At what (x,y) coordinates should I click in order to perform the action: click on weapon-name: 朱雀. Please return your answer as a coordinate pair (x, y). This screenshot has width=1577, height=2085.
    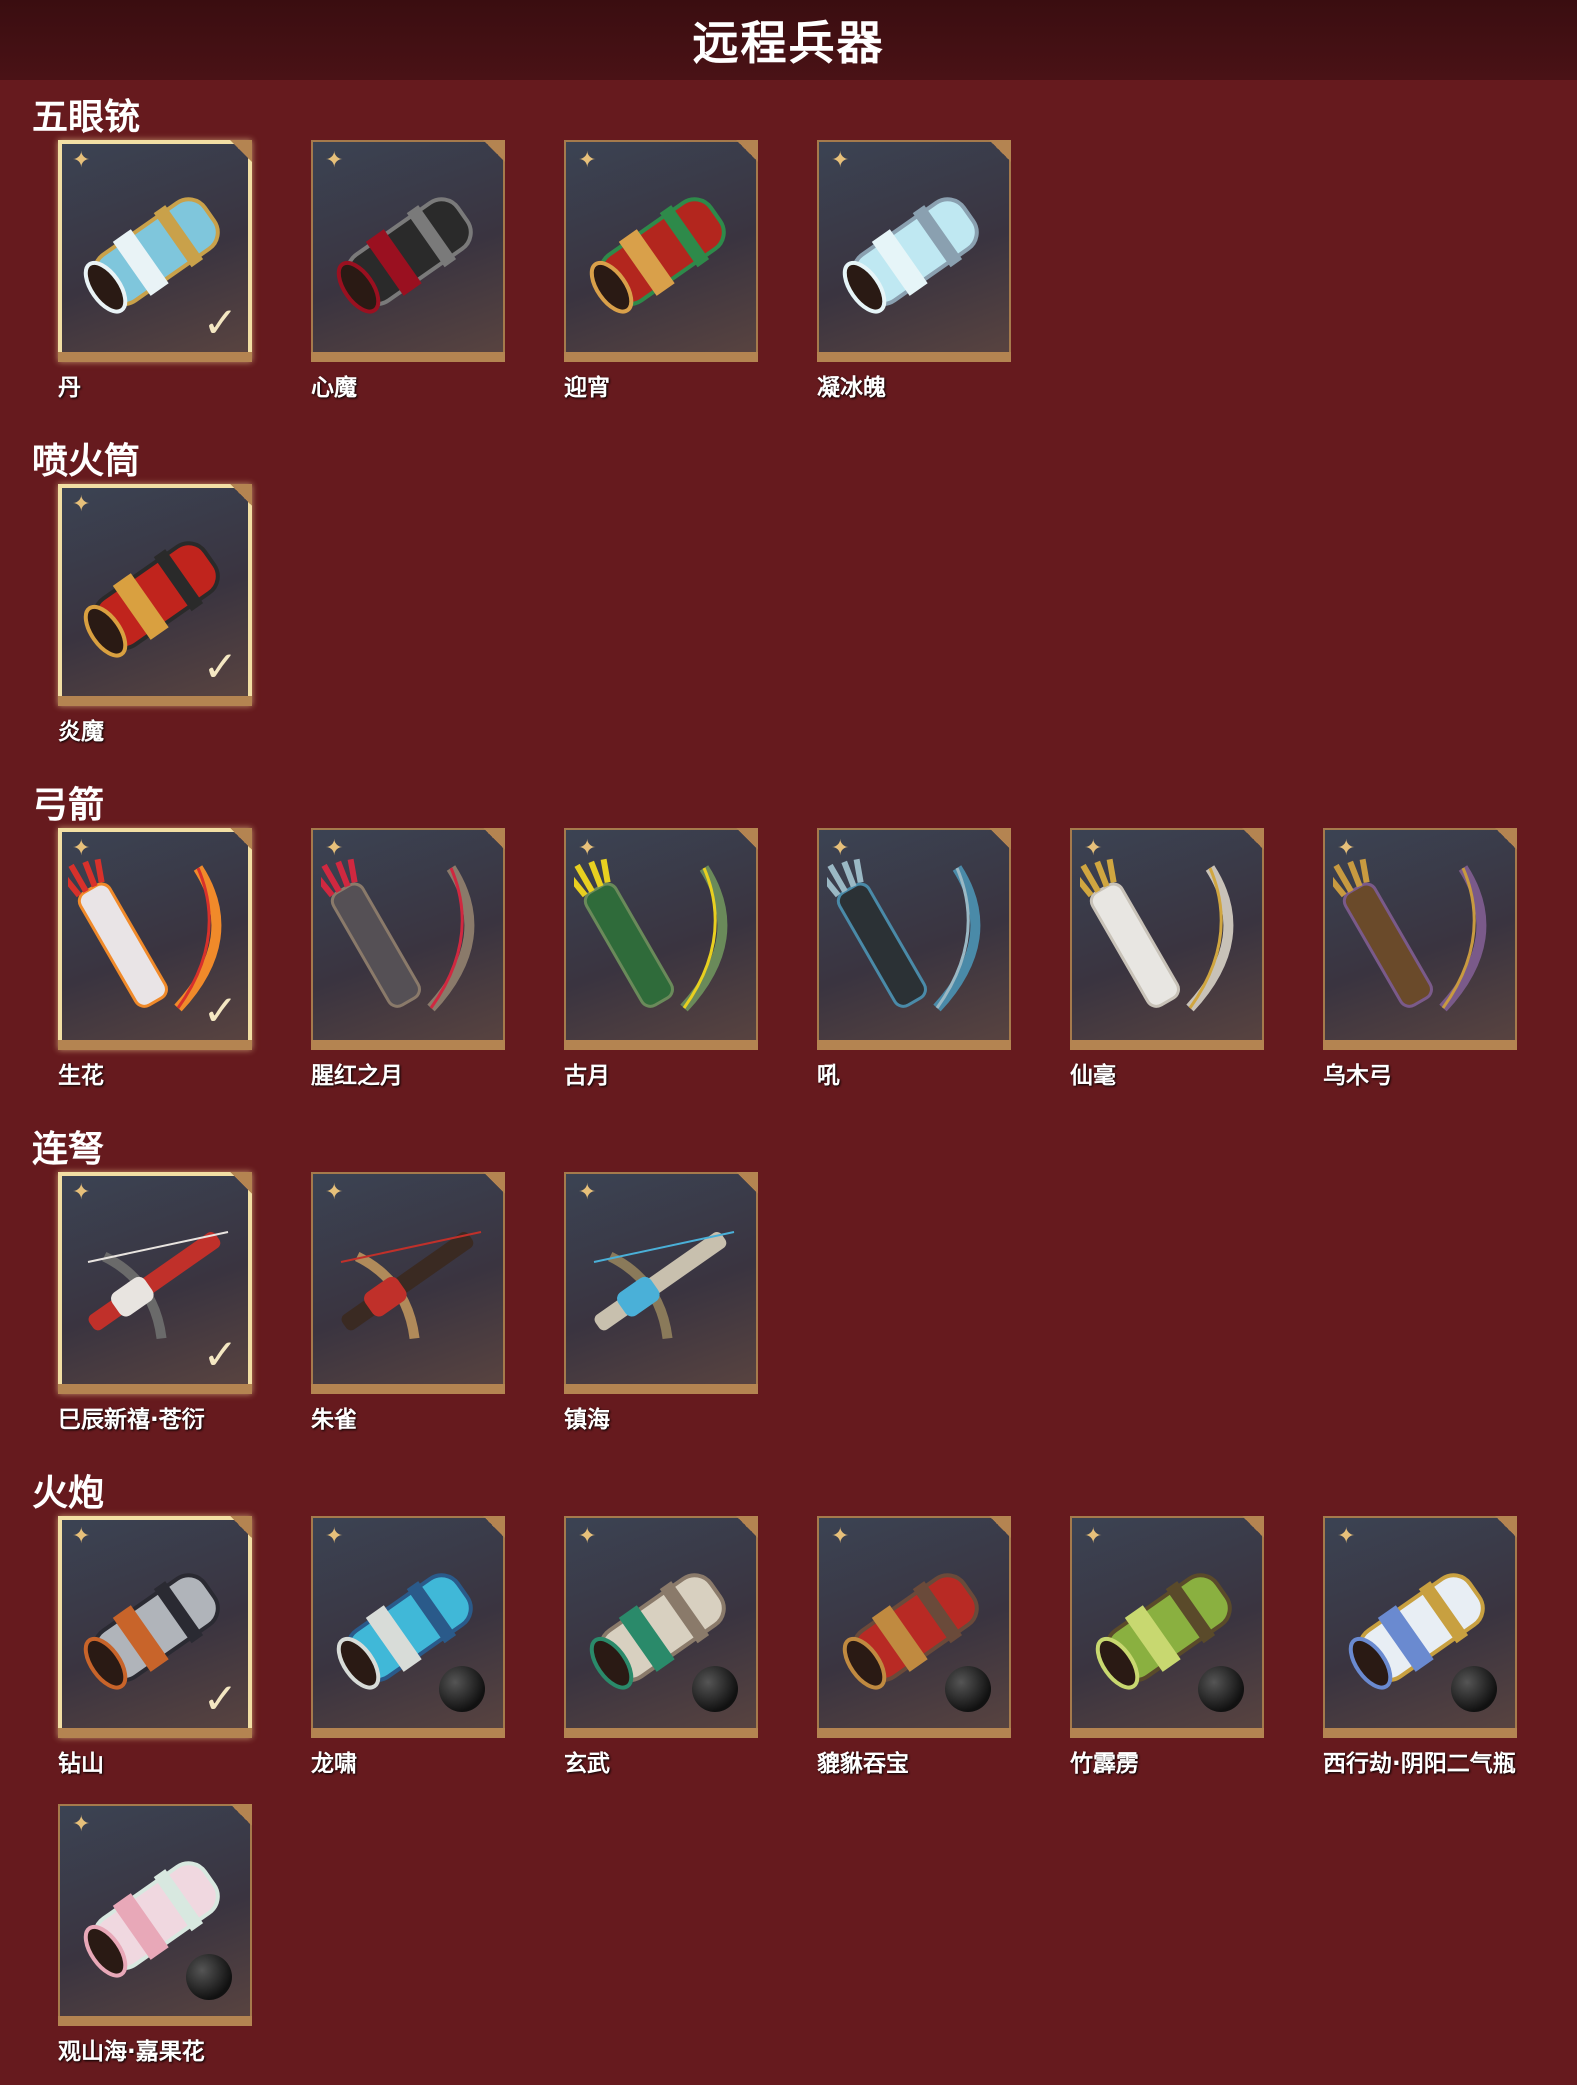
    Looking at the image, I should click on (334, 1420).